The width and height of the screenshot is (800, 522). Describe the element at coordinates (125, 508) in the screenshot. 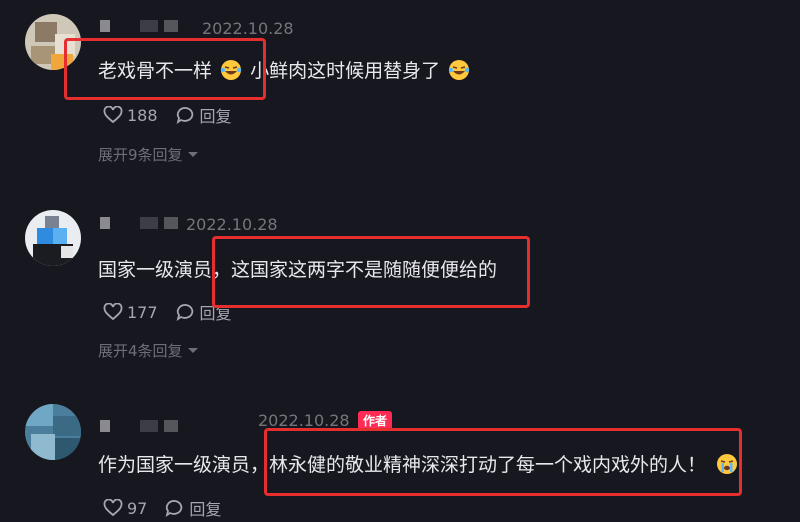

I see `like-button: 97` at that location.